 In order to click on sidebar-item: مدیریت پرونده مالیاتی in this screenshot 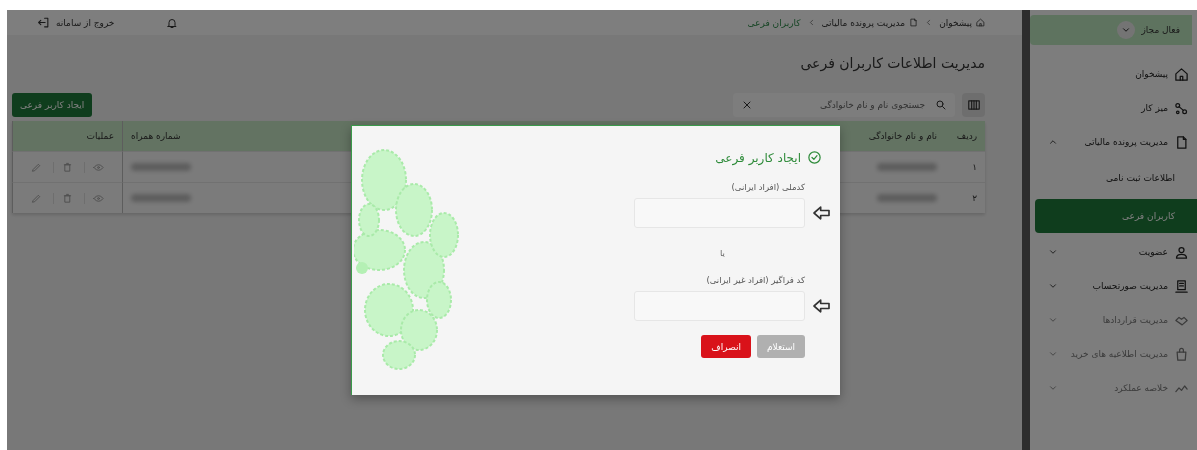, I will do `click(1113, 142)`.